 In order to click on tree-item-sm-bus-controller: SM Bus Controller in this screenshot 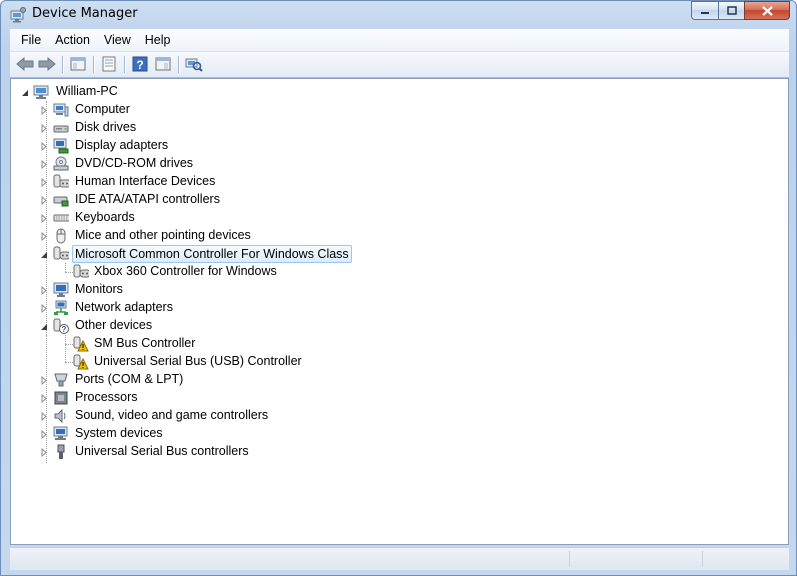, I will do `click(144, 343)`.